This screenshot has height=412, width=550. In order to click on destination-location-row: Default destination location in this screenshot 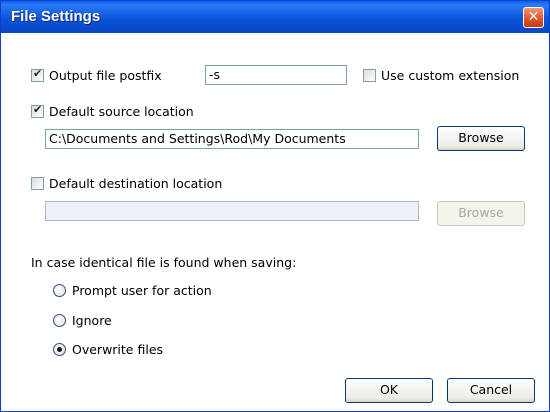, I will do `click(126, 183)`.